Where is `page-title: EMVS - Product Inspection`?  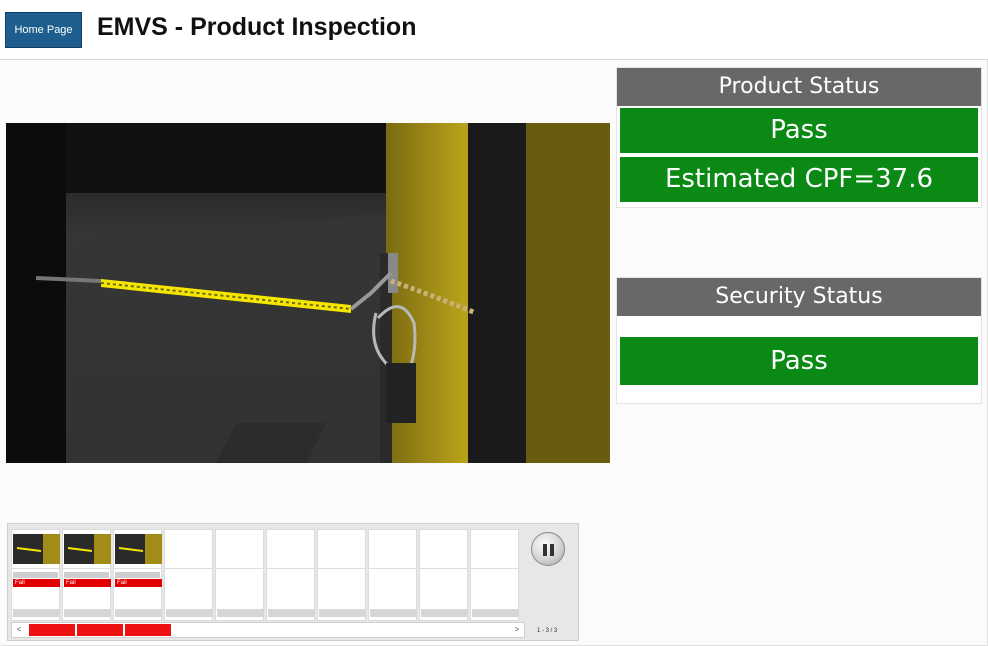
page-title: EMVS - Product Inspection is located at coordinates (257, 27).